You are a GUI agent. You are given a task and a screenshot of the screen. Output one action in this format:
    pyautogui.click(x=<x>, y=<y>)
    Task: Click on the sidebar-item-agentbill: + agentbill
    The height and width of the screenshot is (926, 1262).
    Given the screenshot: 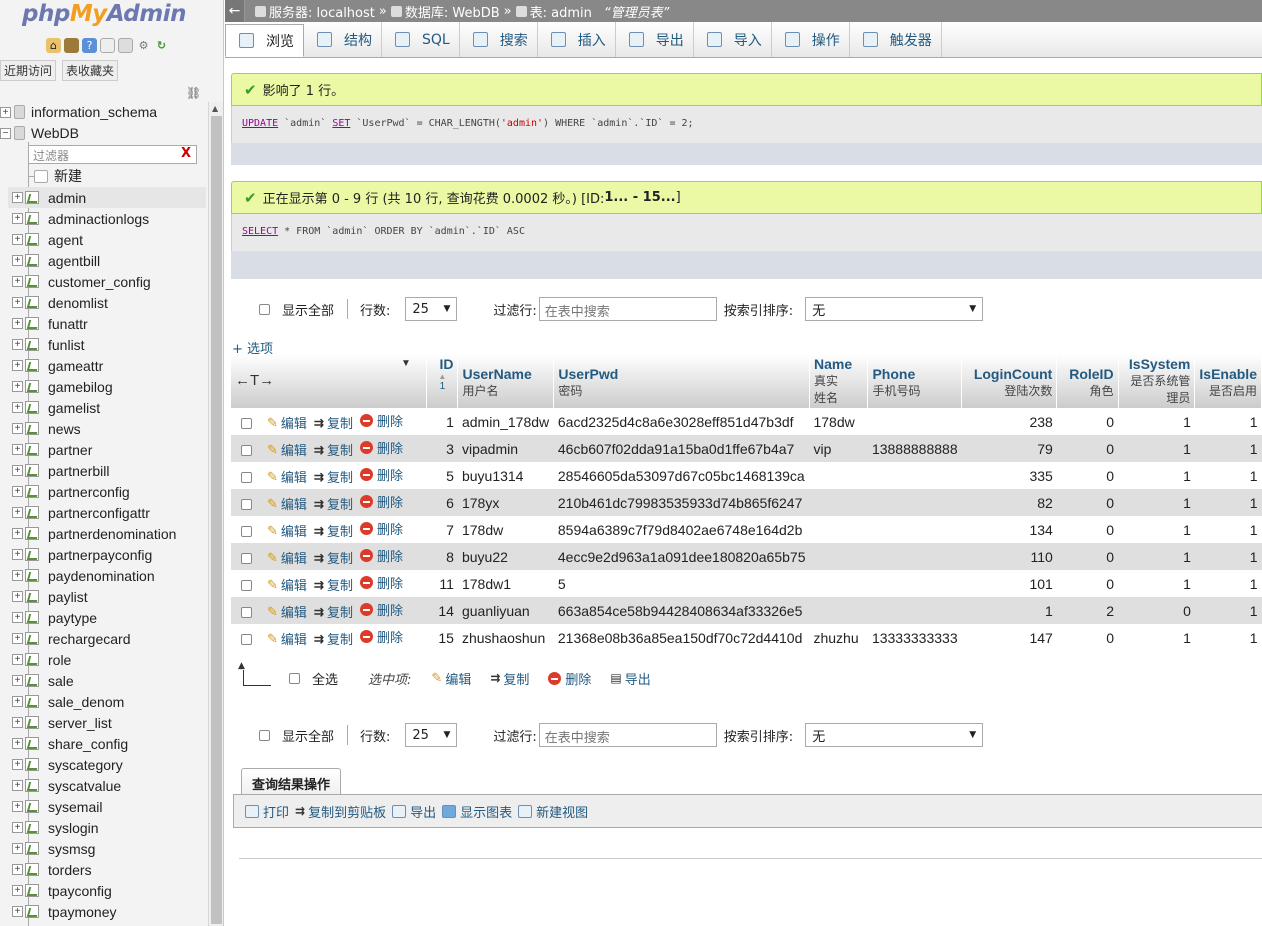 What is the action you would take?
    pyautogui.click(x=107, y=260)
    